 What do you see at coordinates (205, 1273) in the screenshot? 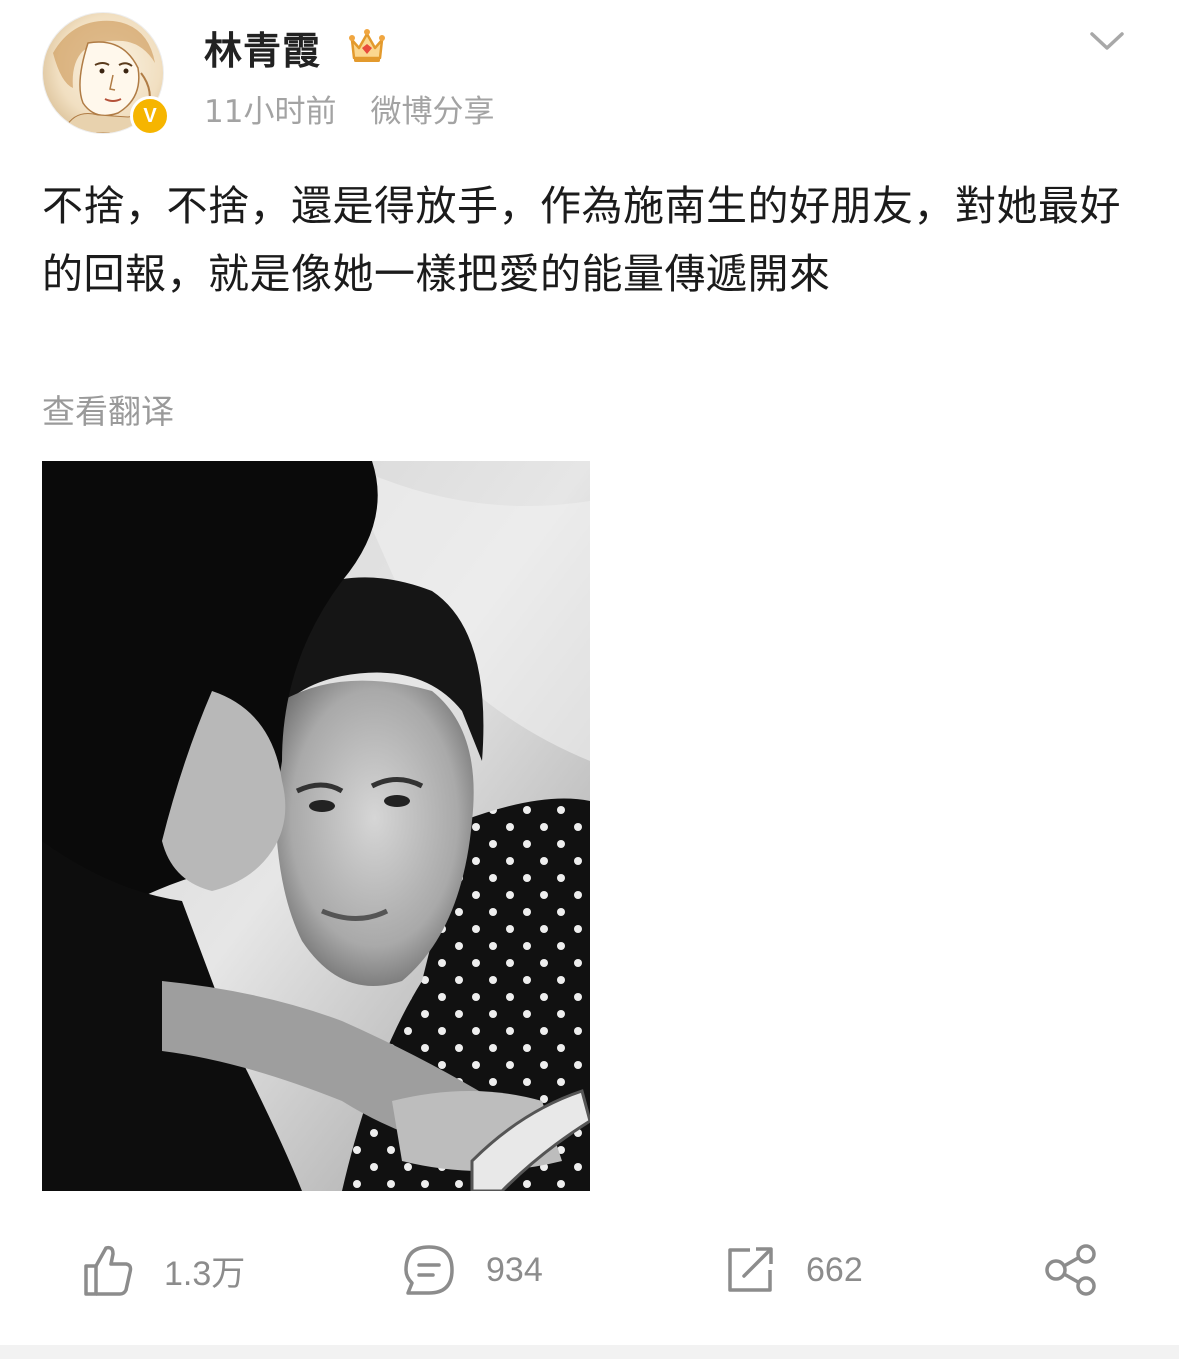
I see `like-count: 1.3万` at bounding box center [205, 1273].